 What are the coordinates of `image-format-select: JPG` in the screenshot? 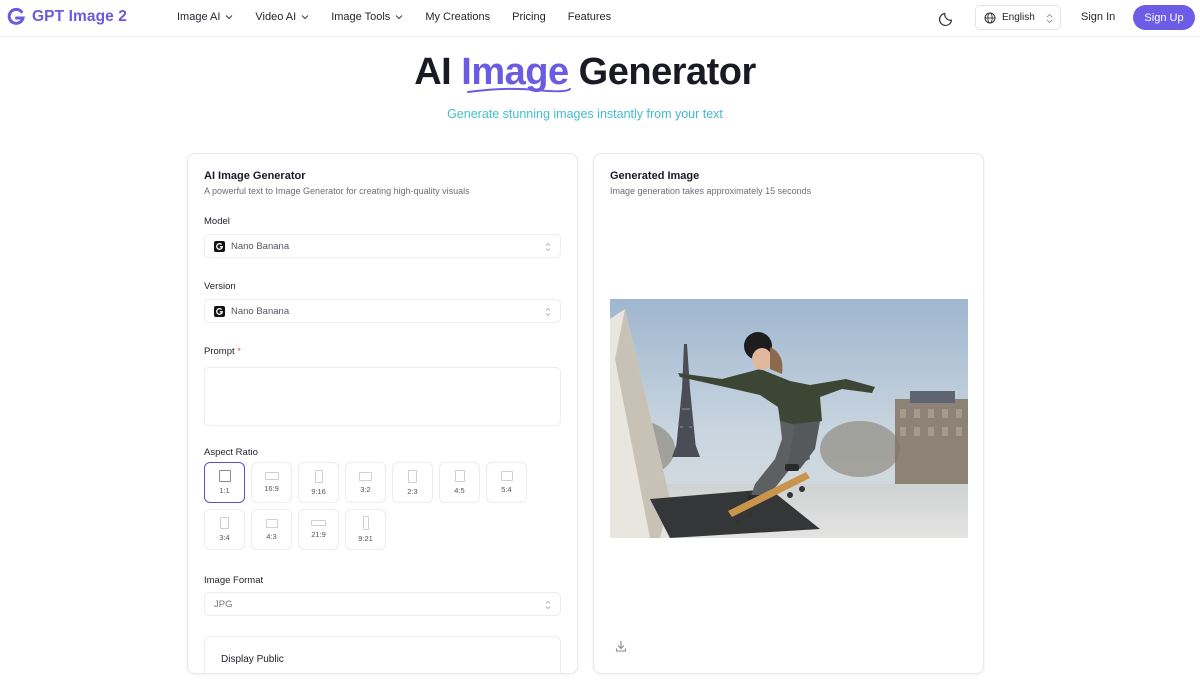 It's located at (382, 604).